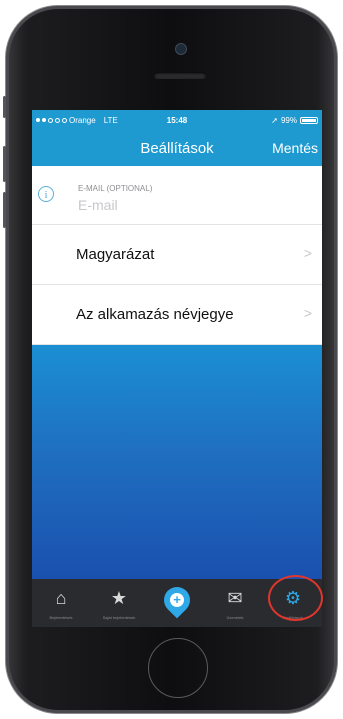  What do you see at coordinates (178, 668) in the screenshot?
I see `home-button` at bounding box center [178, 668].